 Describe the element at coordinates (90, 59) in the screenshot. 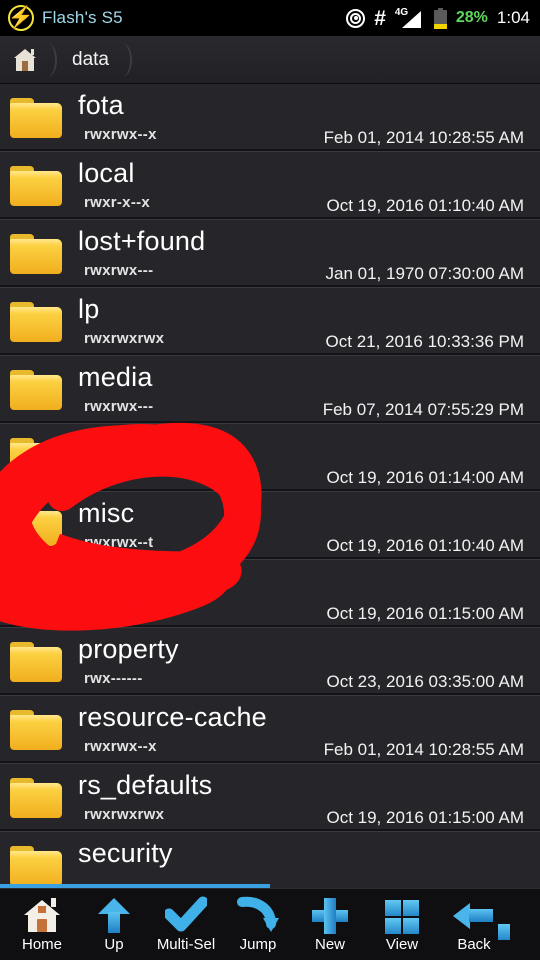

I see `breadcrumb-item-label: data` at that location.